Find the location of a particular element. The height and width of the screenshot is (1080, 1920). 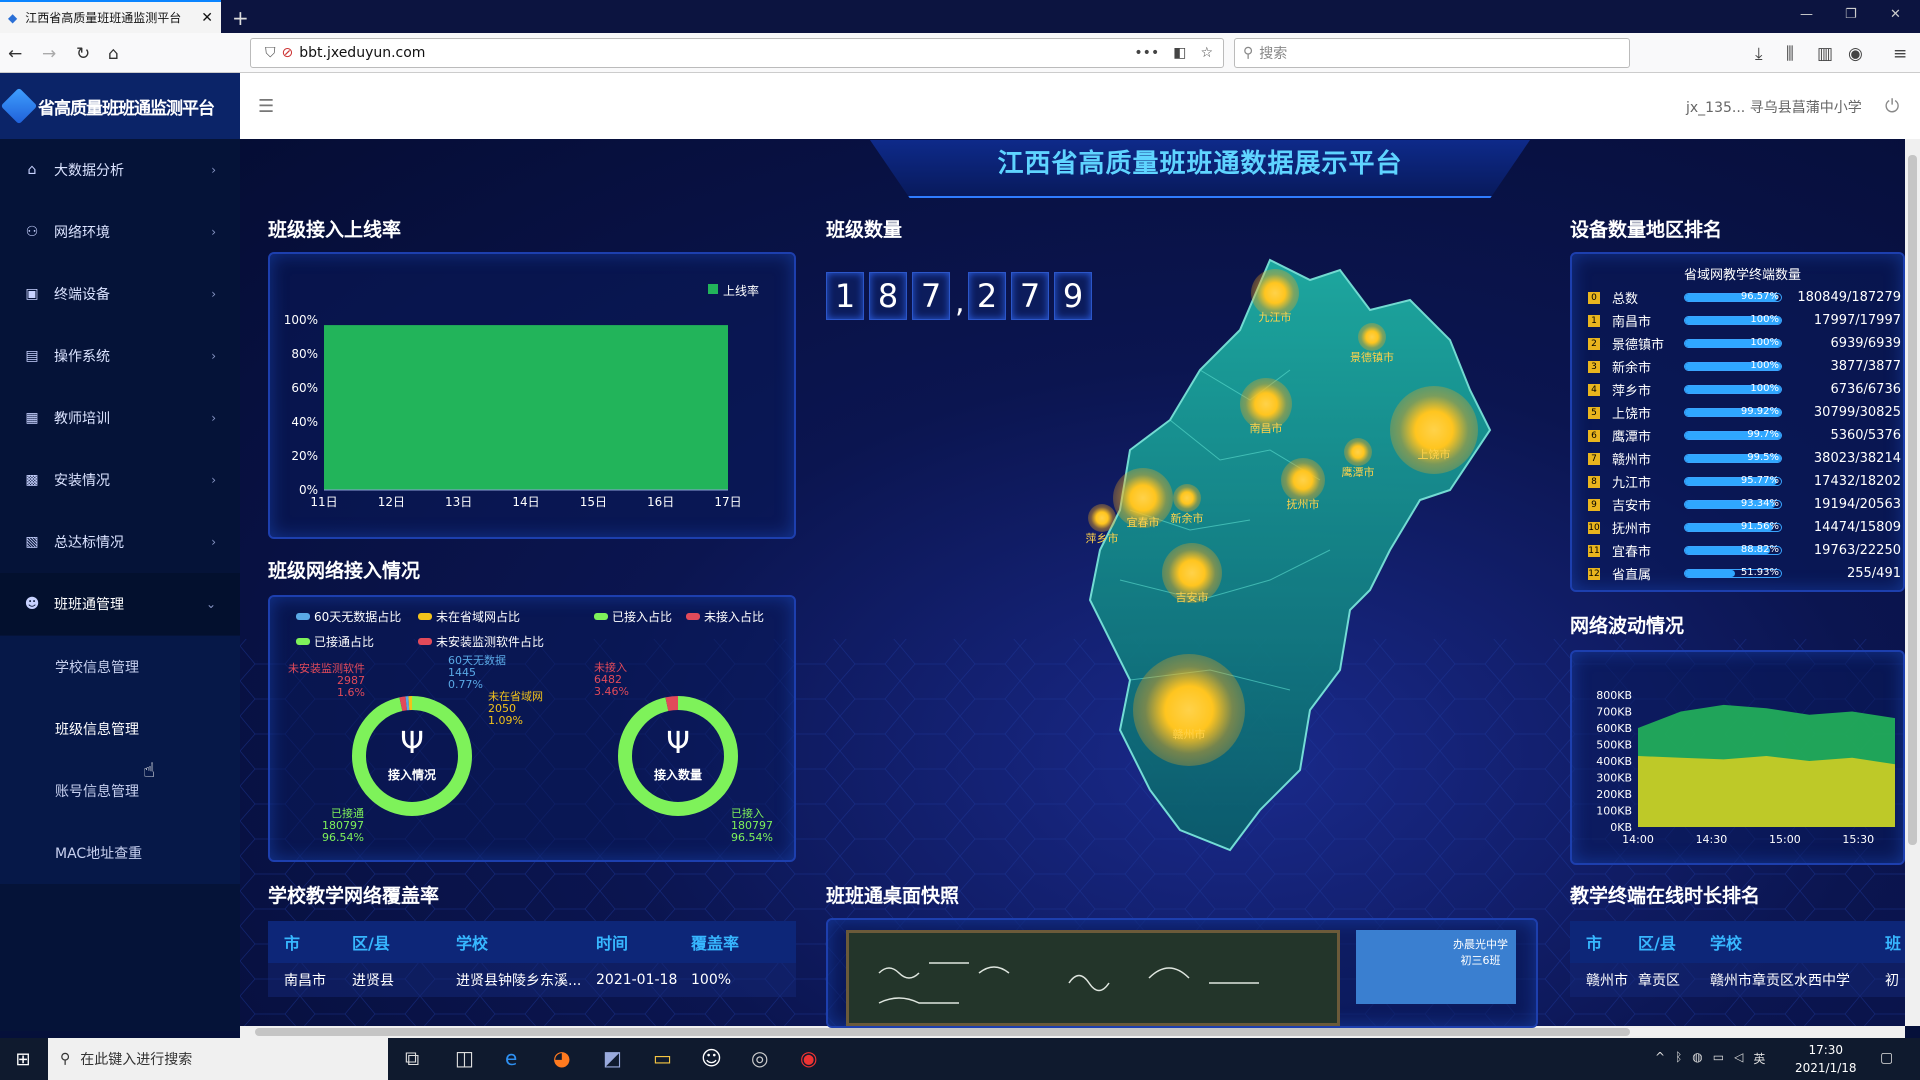

volume-icon: ◁ is located at coordinates (1738, 1058).